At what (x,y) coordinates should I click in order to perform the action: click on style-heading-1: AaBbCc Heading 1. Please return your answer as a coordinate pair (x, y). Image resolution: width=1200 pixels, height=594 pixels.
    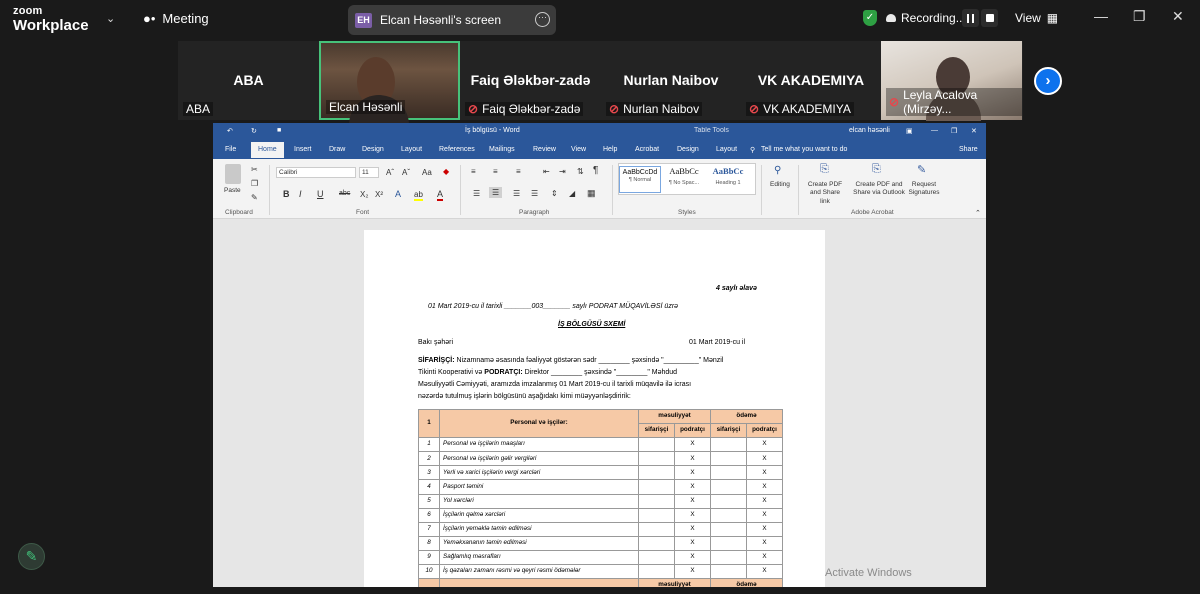
    Looking at the image, I should click on (728, 176).